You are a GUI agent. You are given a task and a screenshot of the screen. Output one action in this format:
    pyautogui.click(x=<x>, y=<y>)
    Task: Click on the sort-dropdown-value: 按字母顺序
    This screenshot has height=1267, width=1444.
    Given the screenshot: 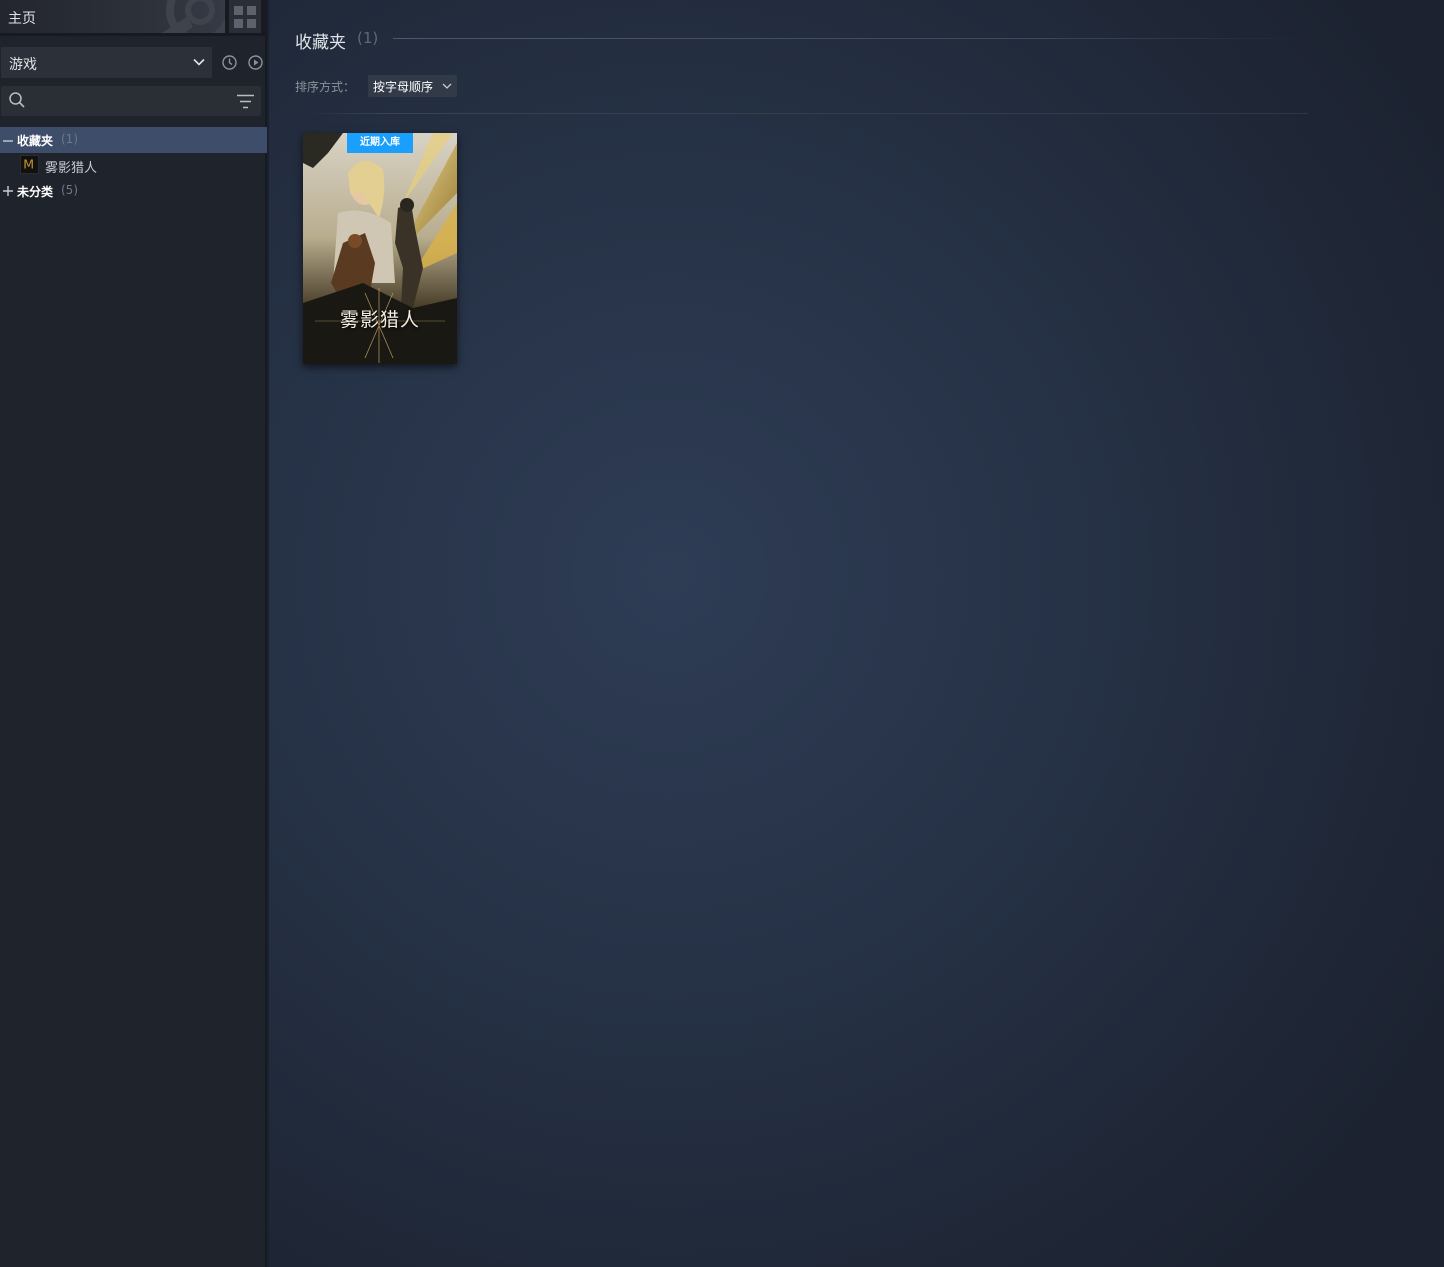 What is the action you would take?
    pyautogui.click(x=403, y=87)
    